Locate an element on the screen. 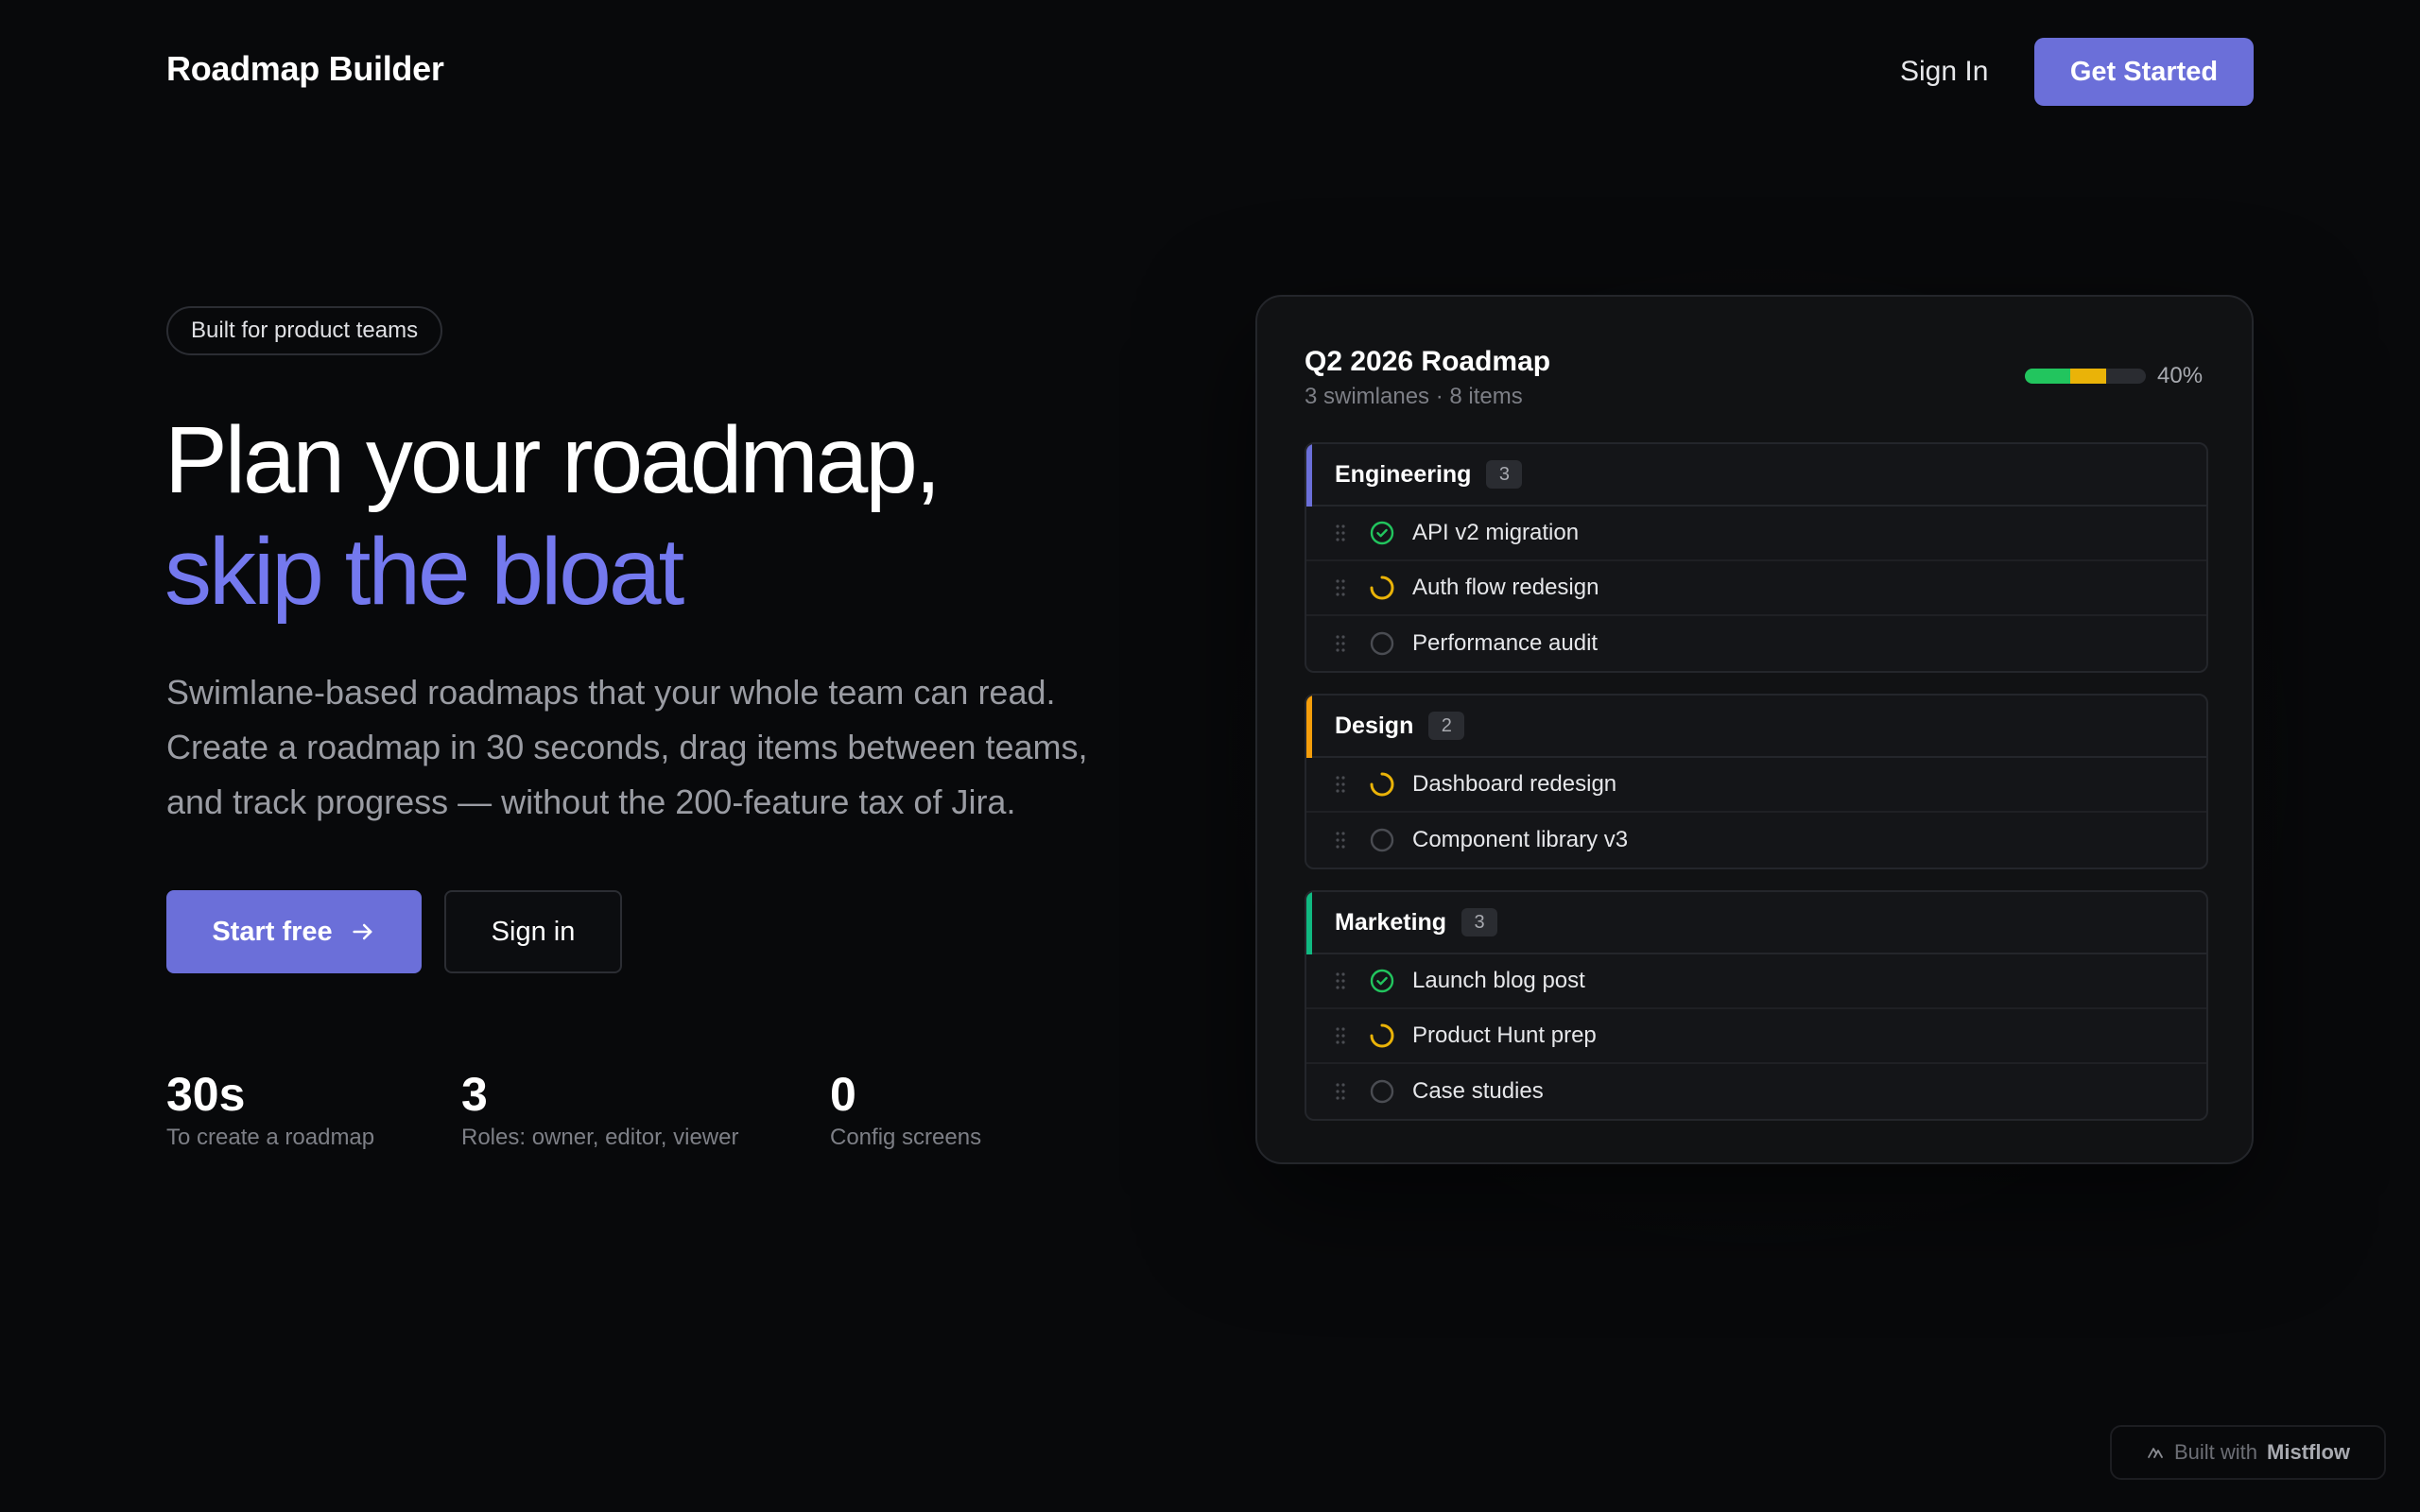 The height and width of the screenshot is (1512, 2420). roadmap-item: Case studies is located at coordinates (1756, 1091).